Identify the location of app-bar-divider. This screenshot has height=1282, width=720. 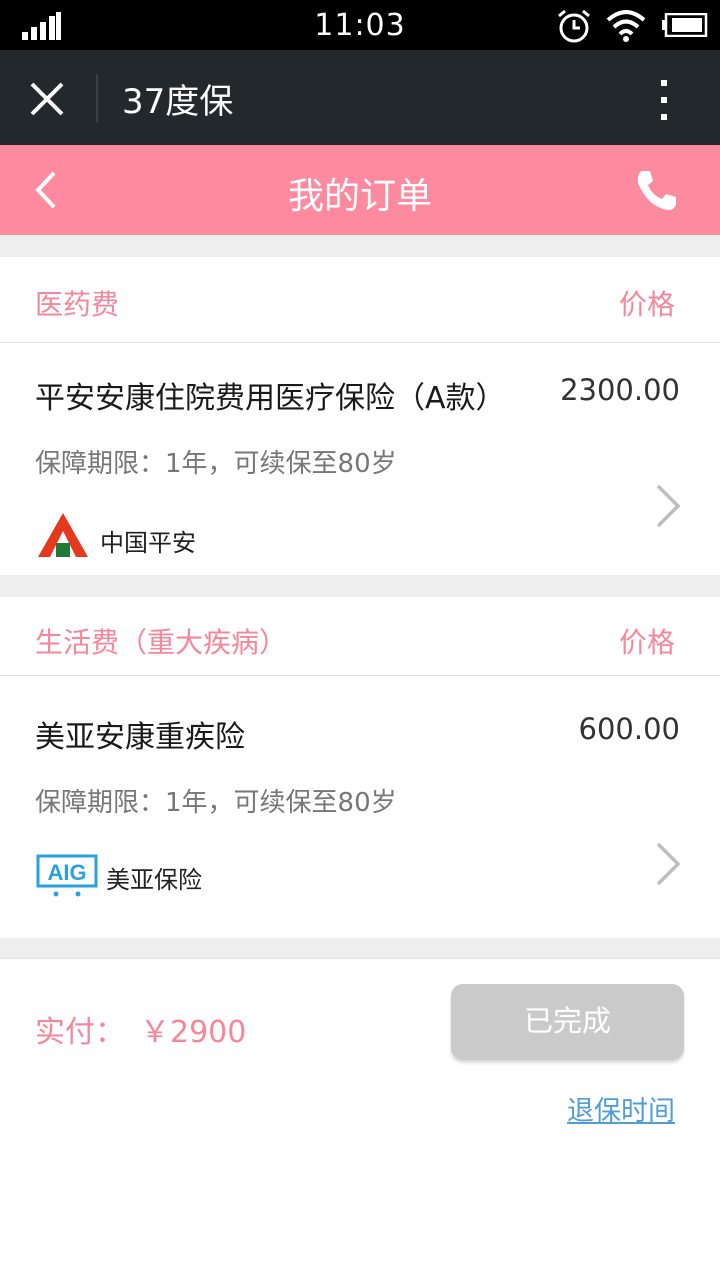
(97, 98).